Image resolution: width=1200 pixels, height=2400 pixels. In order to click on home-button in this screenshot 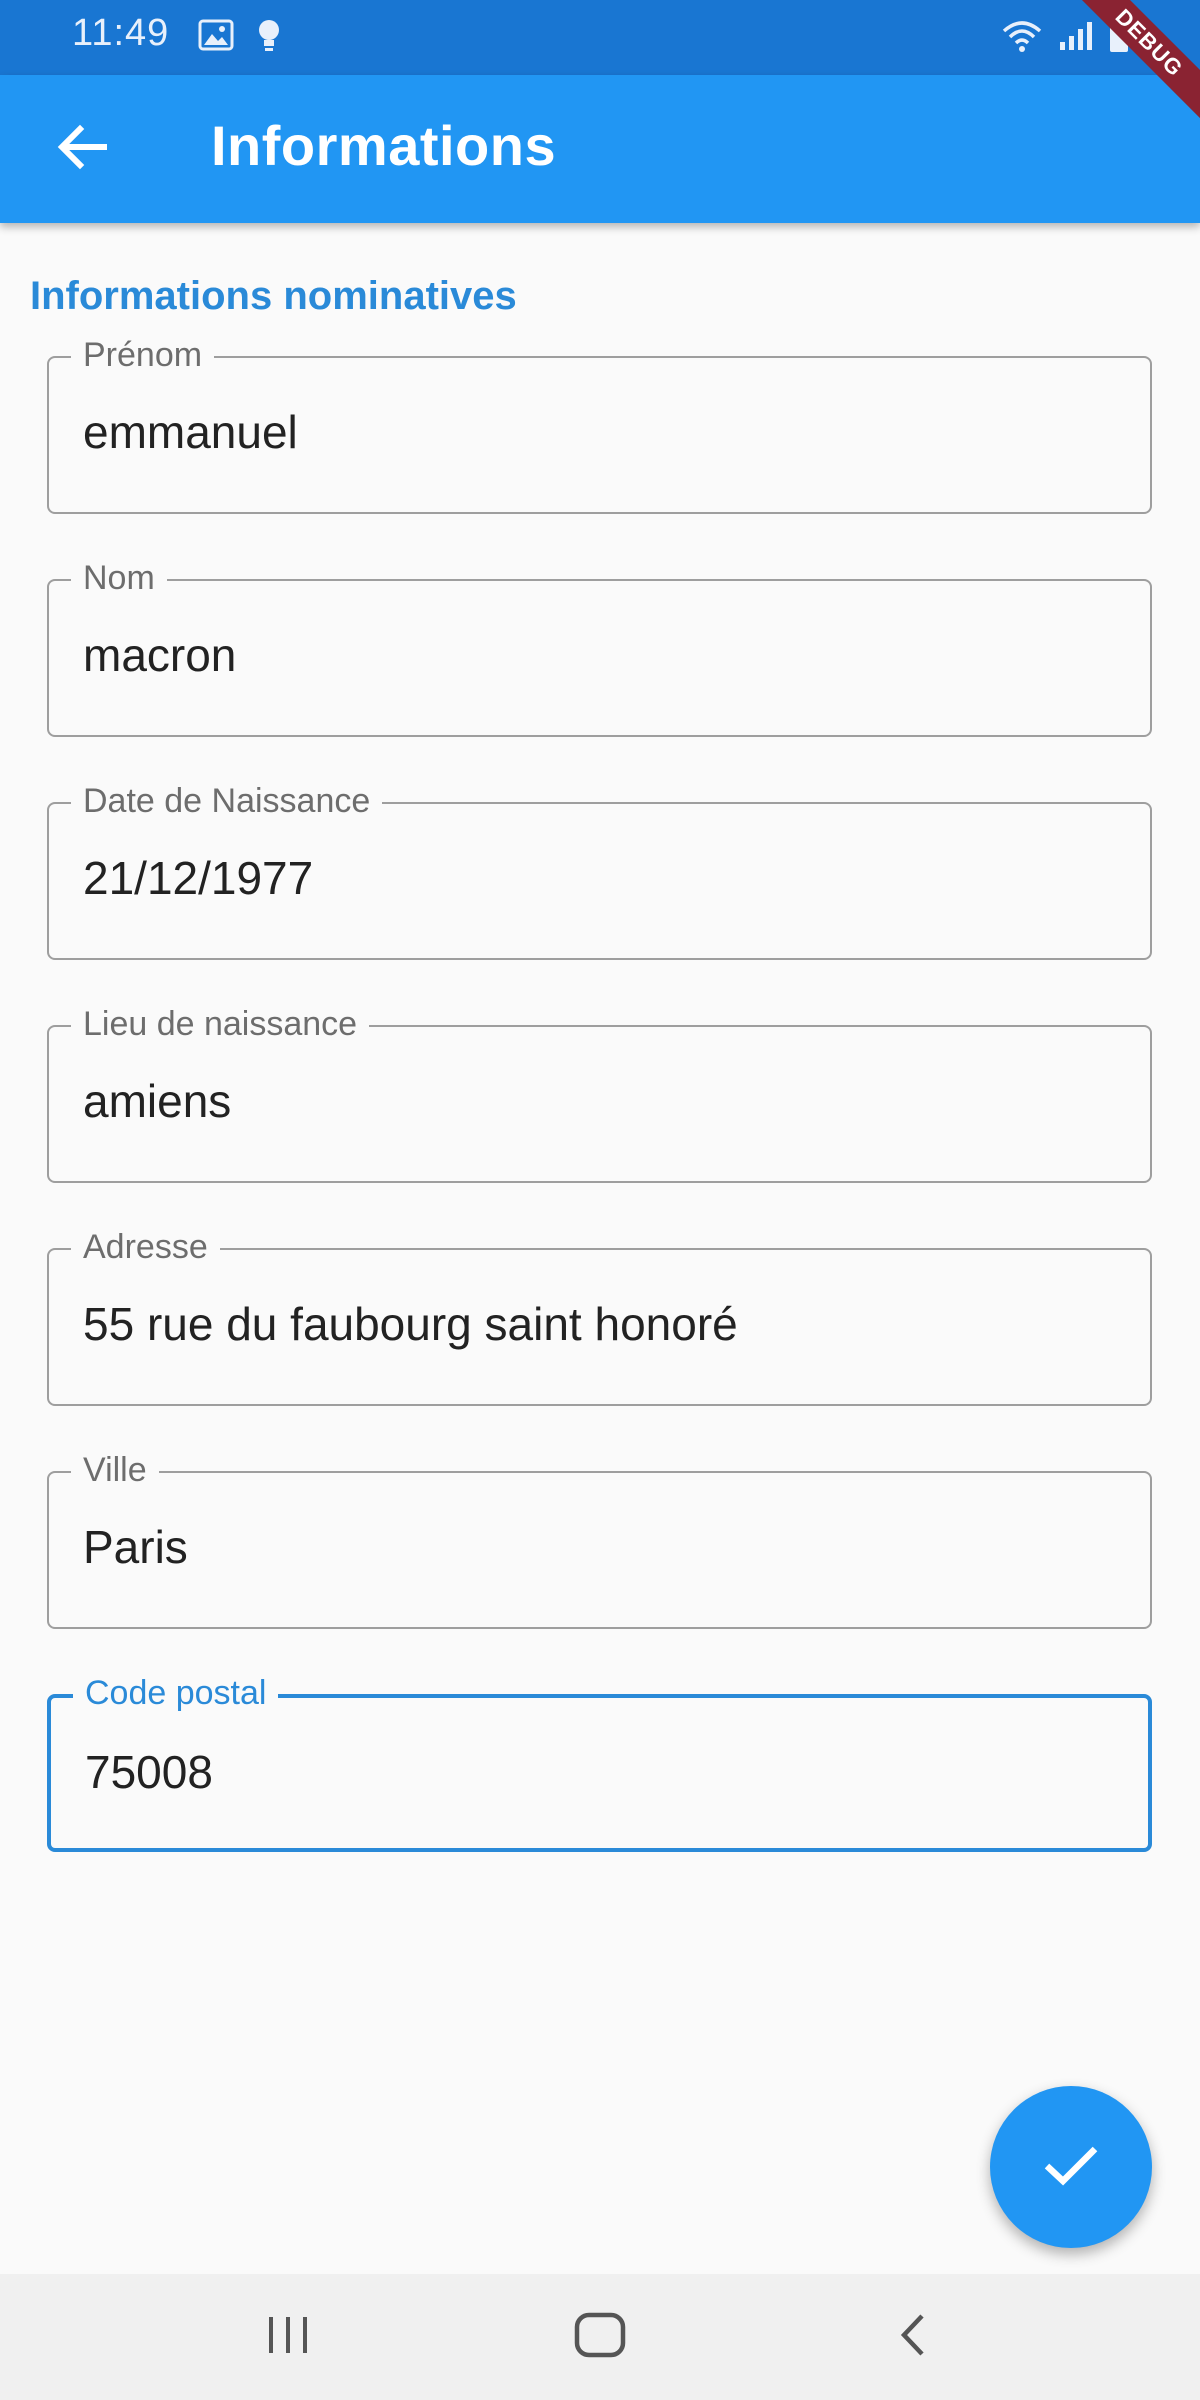, I will do `click(600, 2337)`.